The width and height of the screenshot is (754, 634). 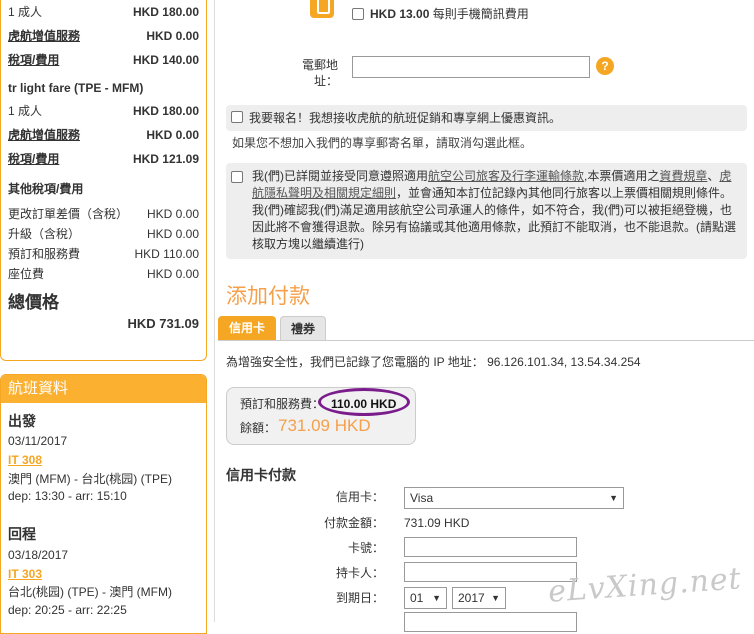 I want to click on amount-label: 付款金額：, so click(x=353, y=523).